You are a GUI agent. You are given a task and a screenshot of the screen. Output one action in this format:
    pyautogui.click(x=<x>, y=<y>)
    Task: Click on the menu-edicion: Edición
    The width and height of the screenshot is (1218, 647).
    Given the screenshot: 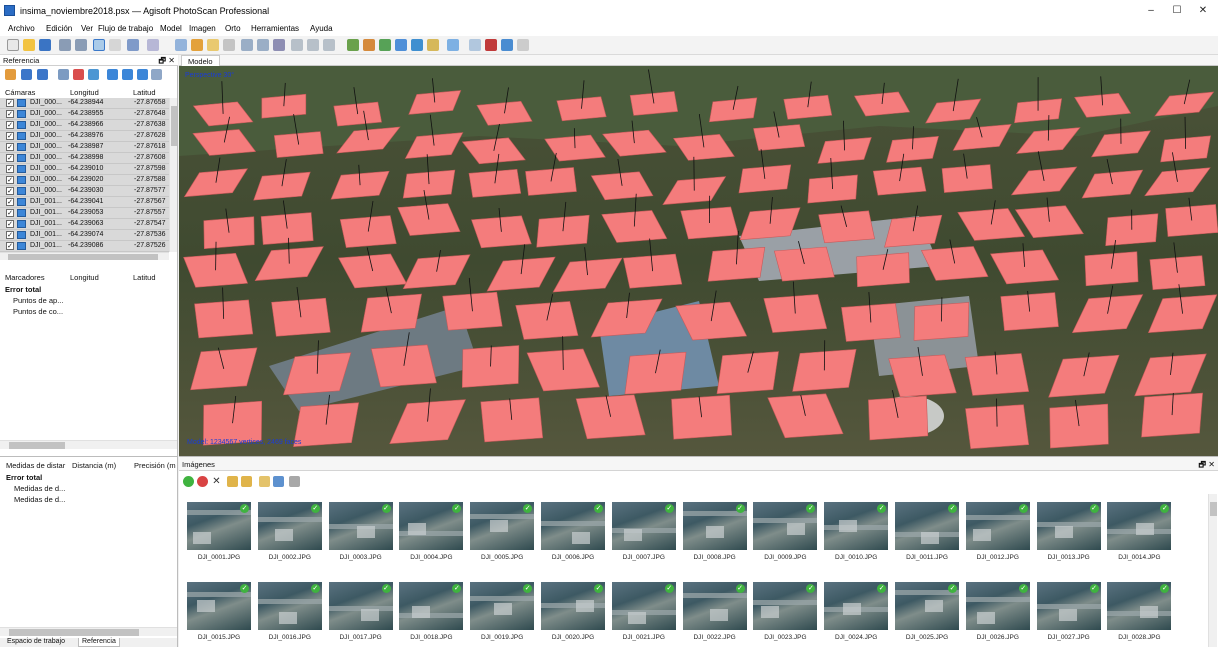 What is the action you would take?
    pyautogui.click(x=59, y=28)
    